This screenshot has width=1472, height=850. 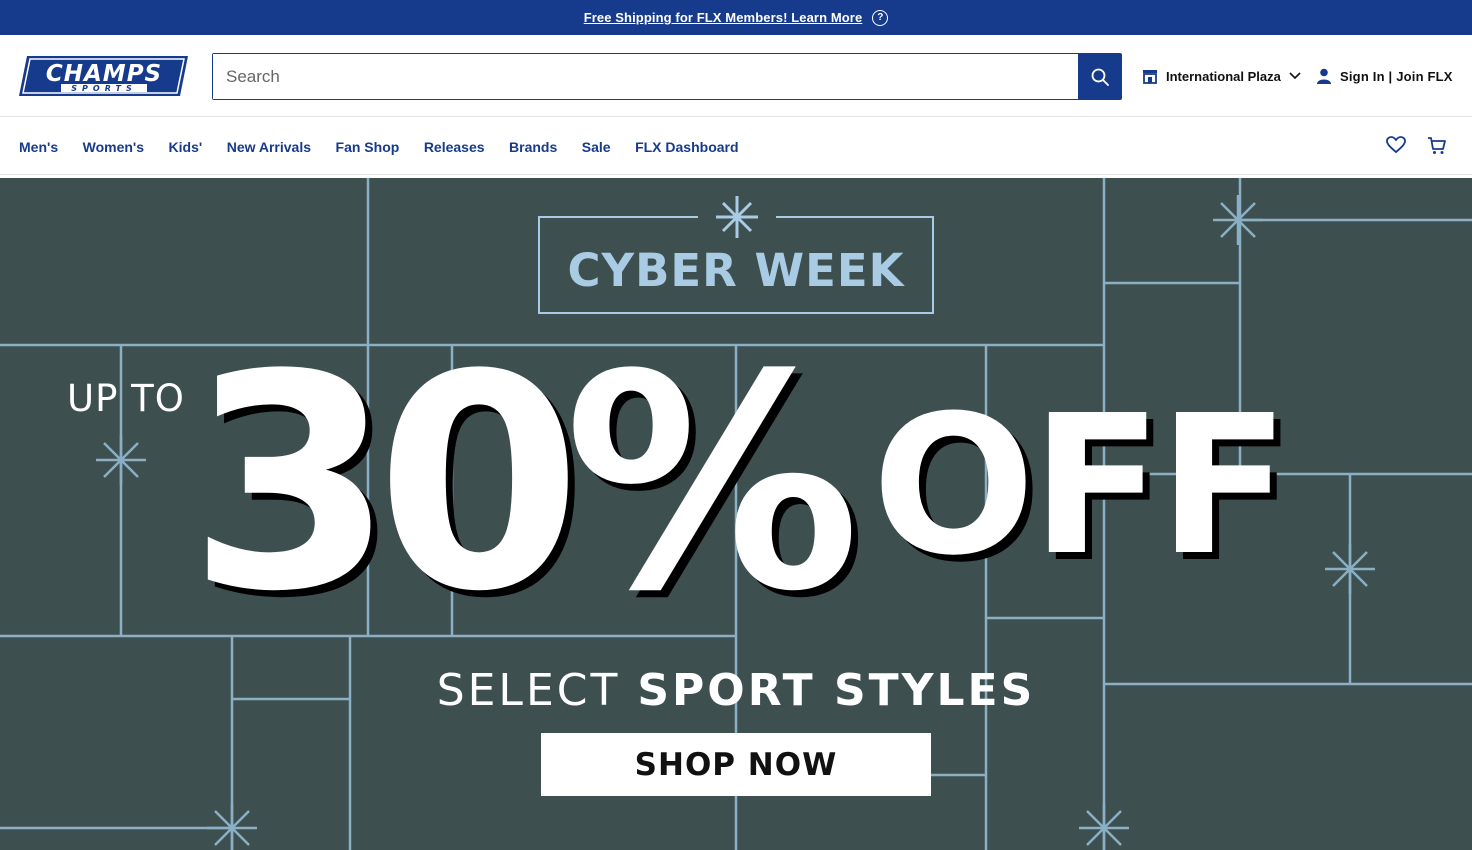 I want to click on shop-now-button: SHOP NOW, so click(x=736, y=764).